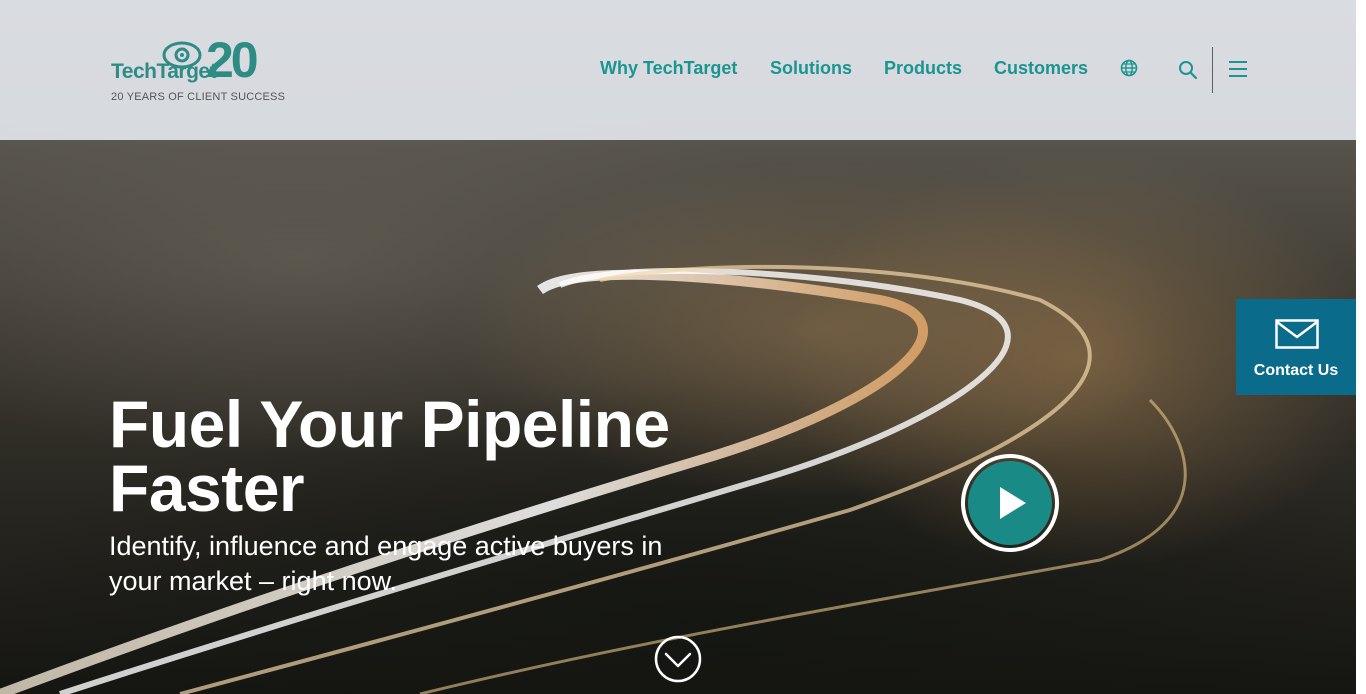 Image resolution: width=1366 pixels, height=694 pixels. What do you see at coordinates (164, 71) in the screenshot?
I see `logo-wordmark: TechTarget` at bounding box center [164, 71].